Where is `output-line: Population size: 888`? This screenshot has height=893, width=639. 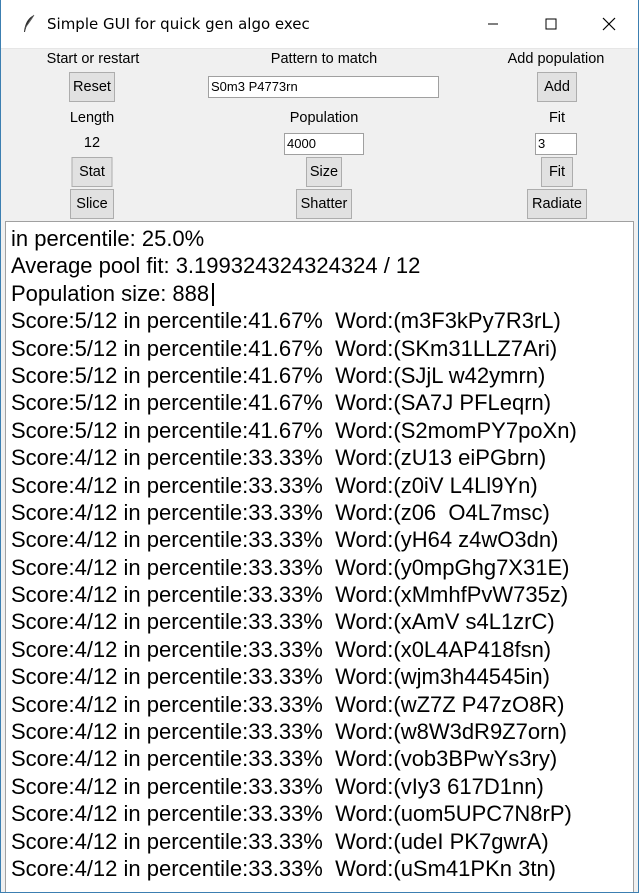 output-line: Population size: 888 is located at coordinates (110, 293).